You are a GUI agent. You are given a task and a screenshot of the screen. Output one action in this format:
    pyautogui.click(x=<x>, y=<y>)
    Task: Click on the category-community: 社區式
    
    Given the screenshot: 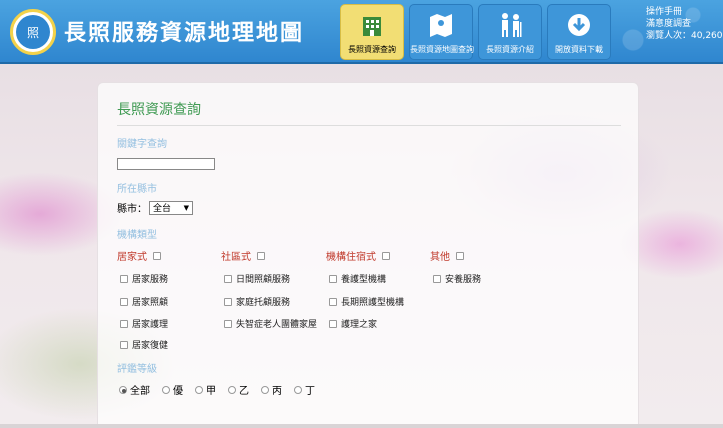 What is the action you would take?
    pyautogui.click(x=243, y=255)
    